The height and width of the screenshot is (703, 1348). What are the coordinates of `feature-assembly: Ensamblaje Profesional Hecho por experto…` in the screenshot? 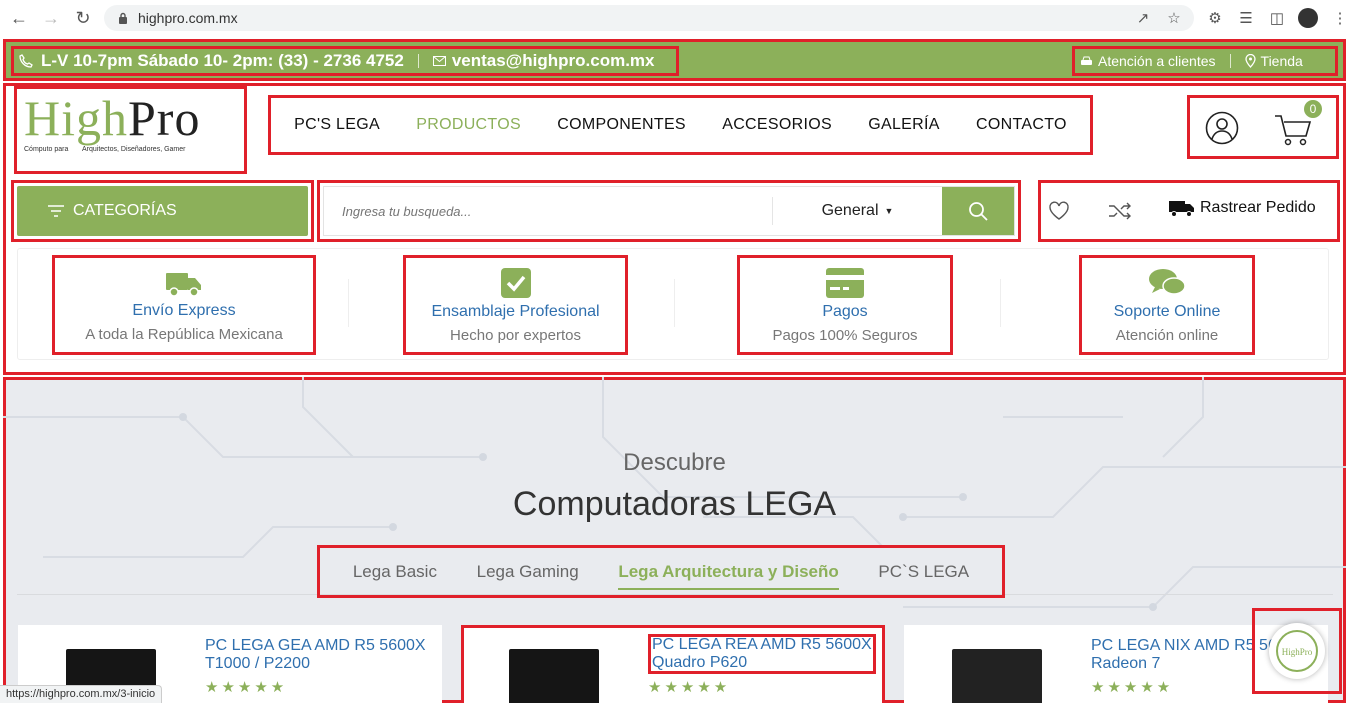 It's located at (515, 305).